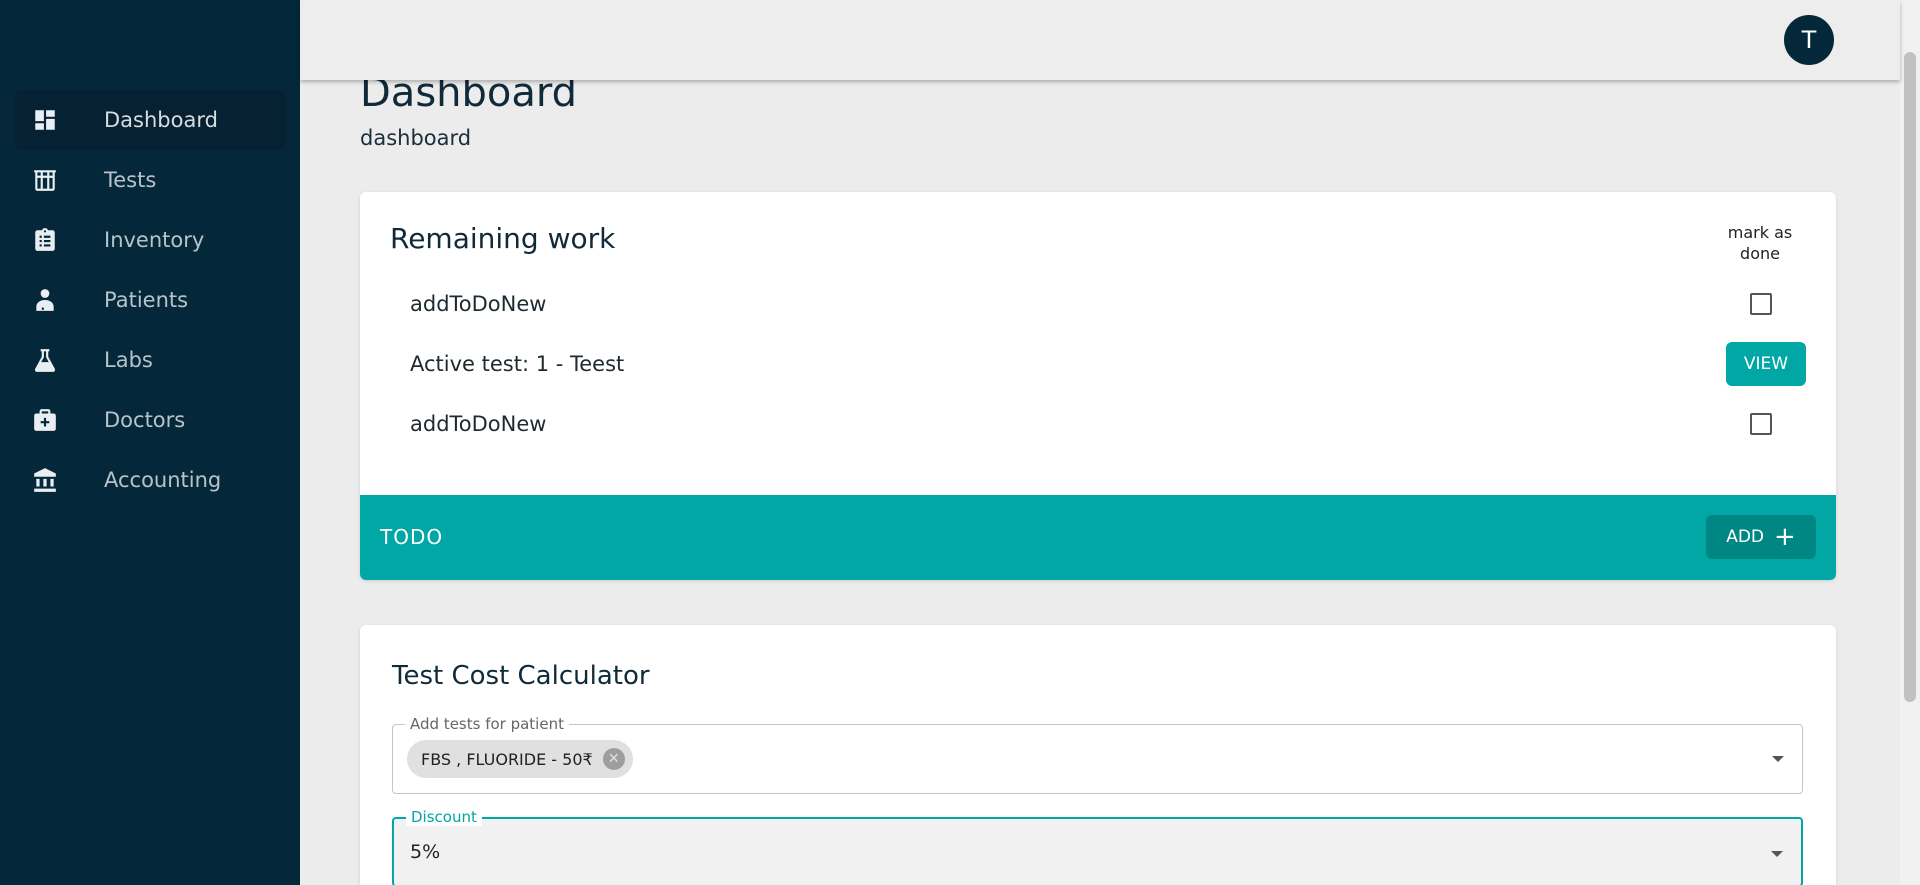 The image size is (1920, 885). I want to click on sidebar-item-label: Labs, so click(128, 360).